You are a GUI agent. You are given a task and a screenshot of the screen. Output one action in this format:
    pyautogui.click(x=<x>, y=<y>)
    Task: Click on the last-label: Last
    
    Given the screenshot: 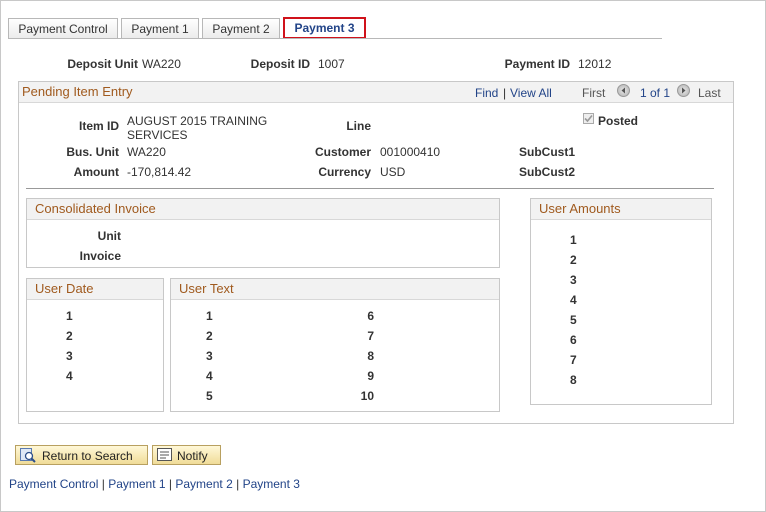 What is the action you would take?
    pyautogui.click(x=709, y=93)
    